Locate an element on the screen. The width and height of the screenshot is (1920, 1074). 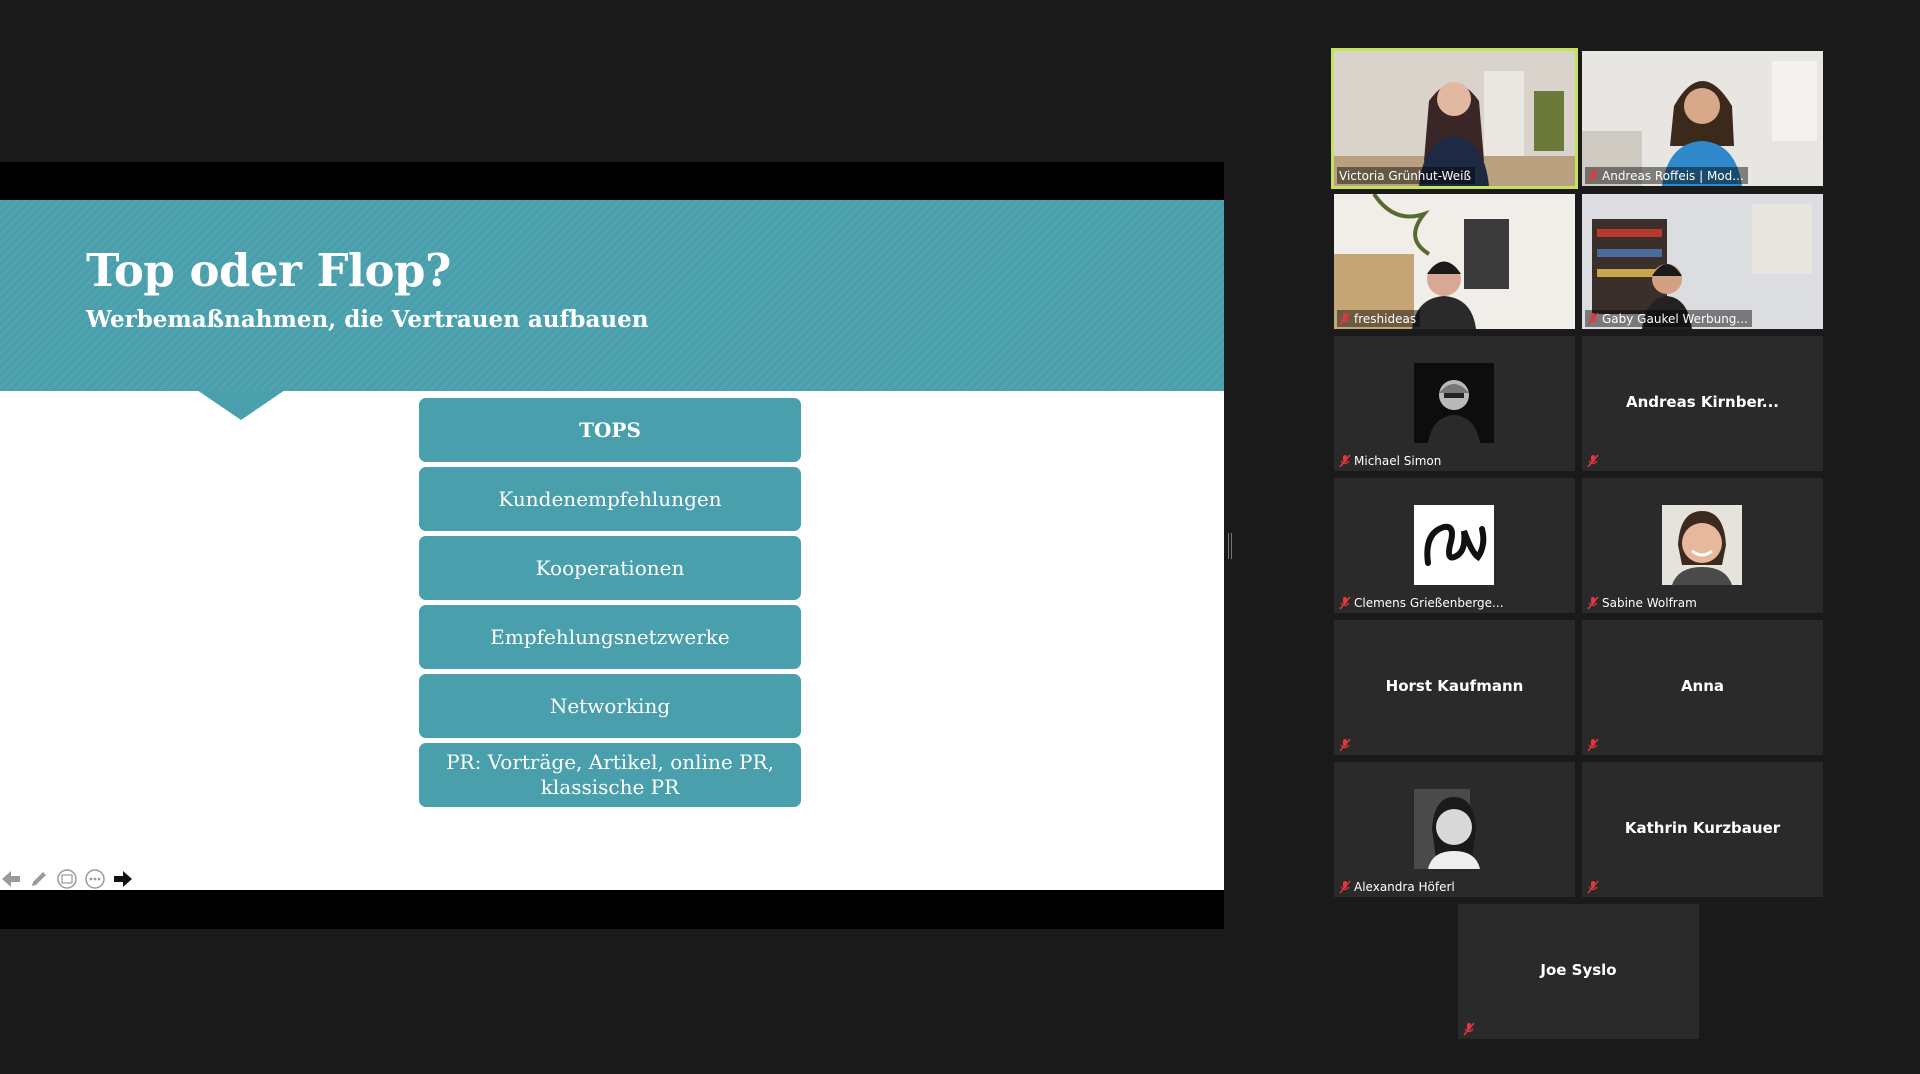
participant-display-name: Kathrin Kurzbauer is located at coordinates (1702, 828).